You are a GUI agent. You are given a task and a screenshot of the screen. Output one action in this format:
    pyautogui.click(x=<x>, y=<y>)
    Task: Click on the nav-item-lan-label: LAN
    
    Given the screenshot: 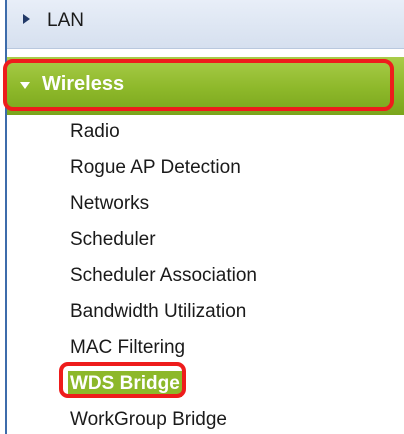 What is the action you would take?
    pyautogui.click(x=65, y=20)
    